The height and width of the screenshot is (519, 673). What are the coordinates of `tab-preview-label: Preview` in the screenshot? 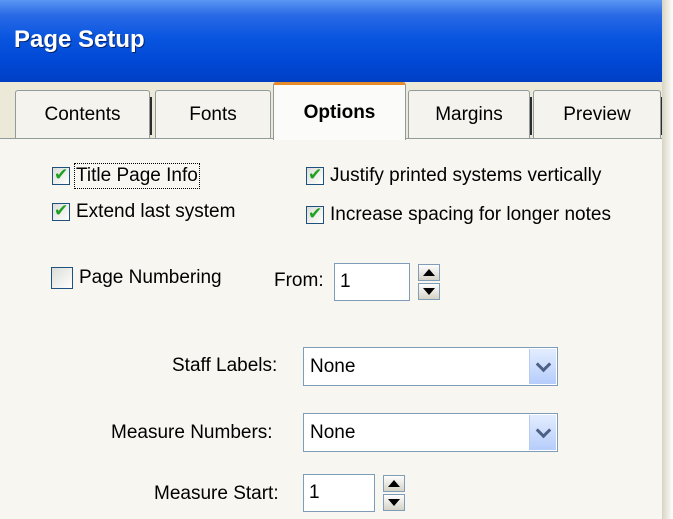 It's located at (597, 114).